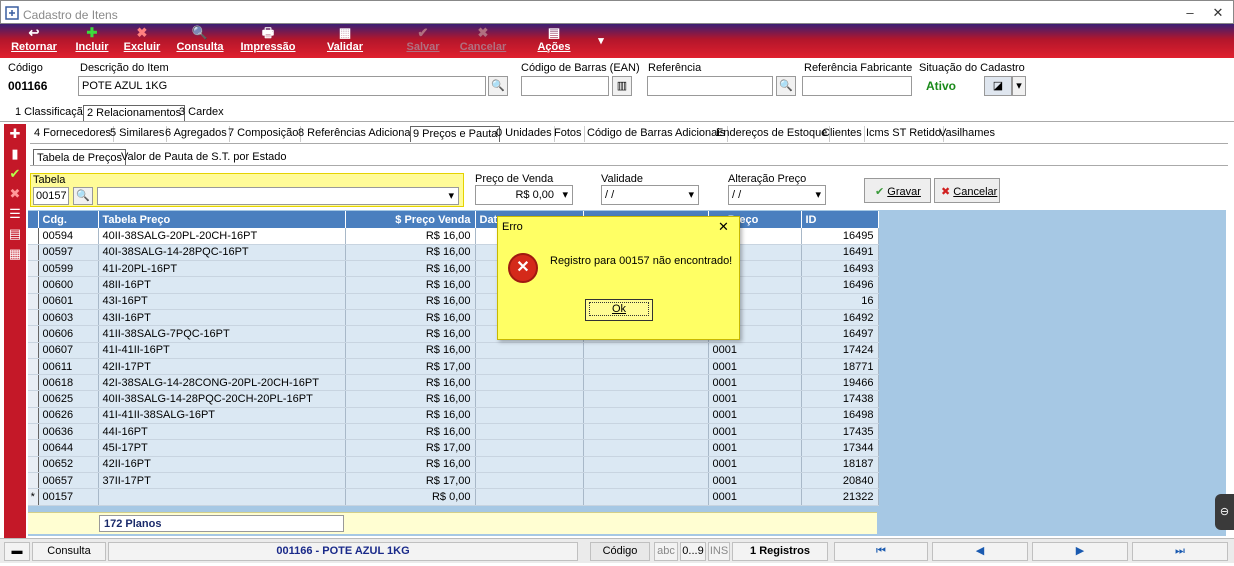 This screenshot has width=1234, height=566. Describe the element at coordinates (840, 269) in the screenshot. I see `table-cell: 16493` at that location.